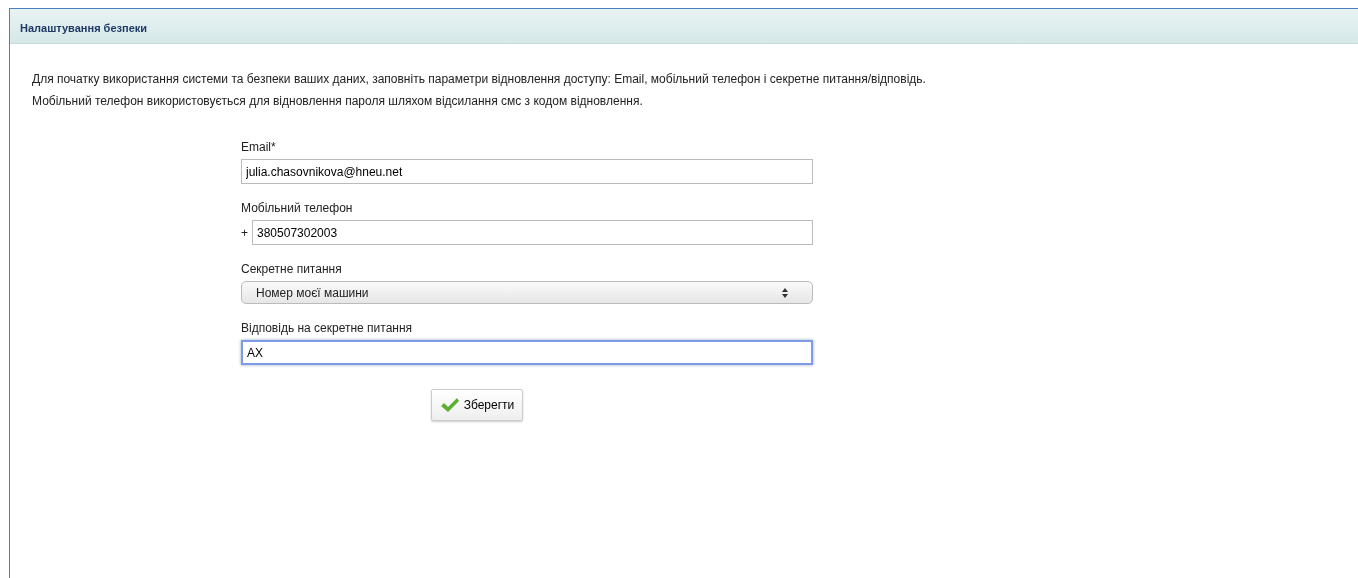 The image size is (1358, 578). What do you see at coordinates (527, 292) in the screenshot?
I see `select-field: Номер моєї машини` at bounding box center [527, 292].